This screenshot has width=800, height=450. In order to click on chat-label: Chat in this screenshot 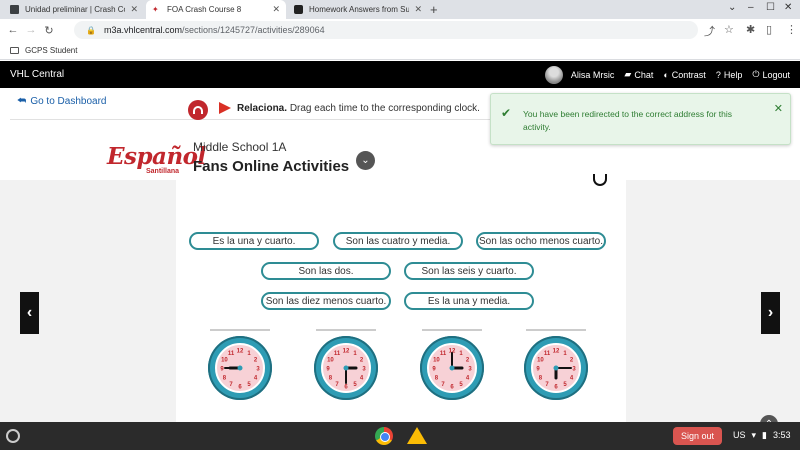, I will do `click(644, 74)`.